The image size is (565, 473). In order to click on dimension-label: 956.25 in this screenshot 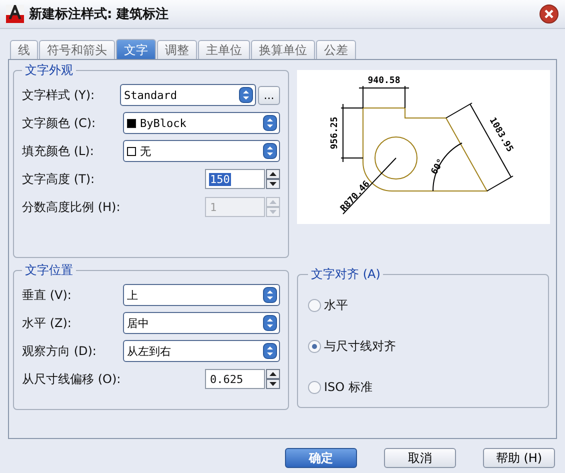, I will do `click(335, 133)`.